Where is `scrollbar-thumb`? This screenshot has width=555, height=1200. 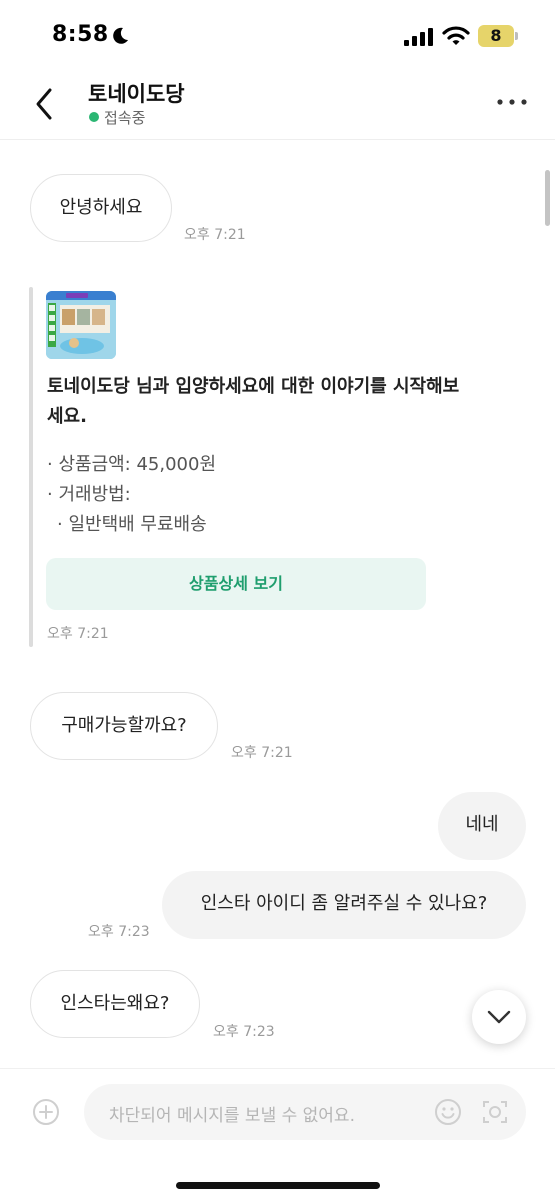 scrollbar-thumb is located at coordinates (547, 198).